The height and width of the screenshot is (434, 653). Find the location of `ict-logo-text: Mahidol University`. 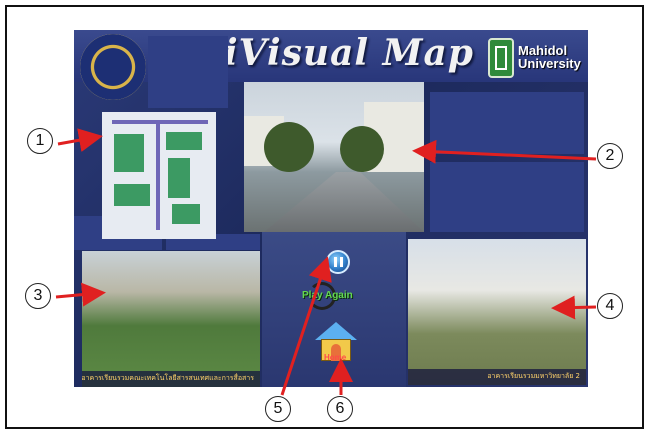

ict-logo-text: Mahidol University is located at coordinates (549, 57).